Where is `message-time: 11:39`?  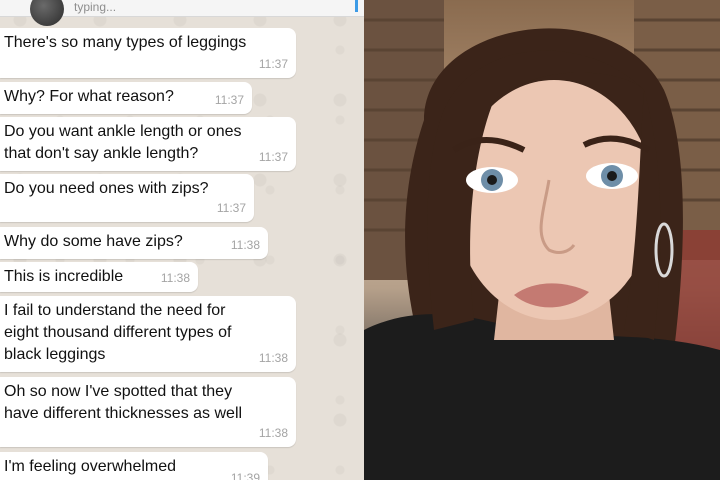
message-time: 11:39 is located at coordinates (245, 475).